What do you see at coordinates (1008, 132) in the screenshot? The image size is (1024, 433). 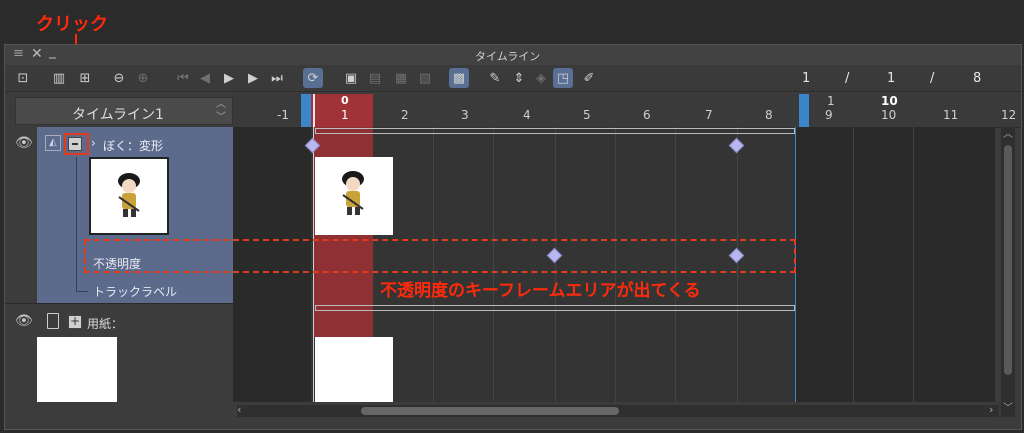 I see `scroll-up-icon: ︿` at bounding box center [1008, 132].